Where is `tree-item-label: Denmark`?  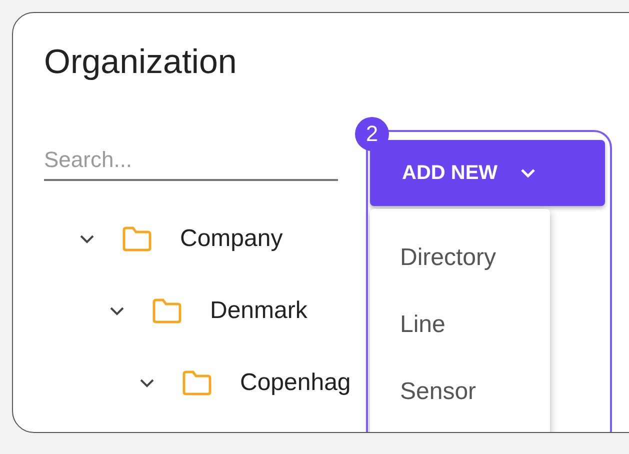 tree-item-label: Denmark is located at coordinates (259, 311).